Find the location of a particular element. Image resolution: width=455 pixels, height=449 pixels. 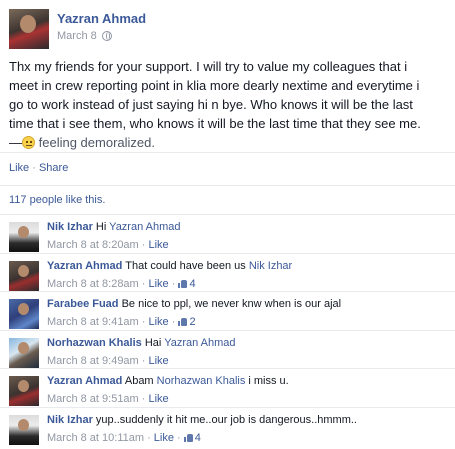

like-button: Like is located at coordinates (19, 168).